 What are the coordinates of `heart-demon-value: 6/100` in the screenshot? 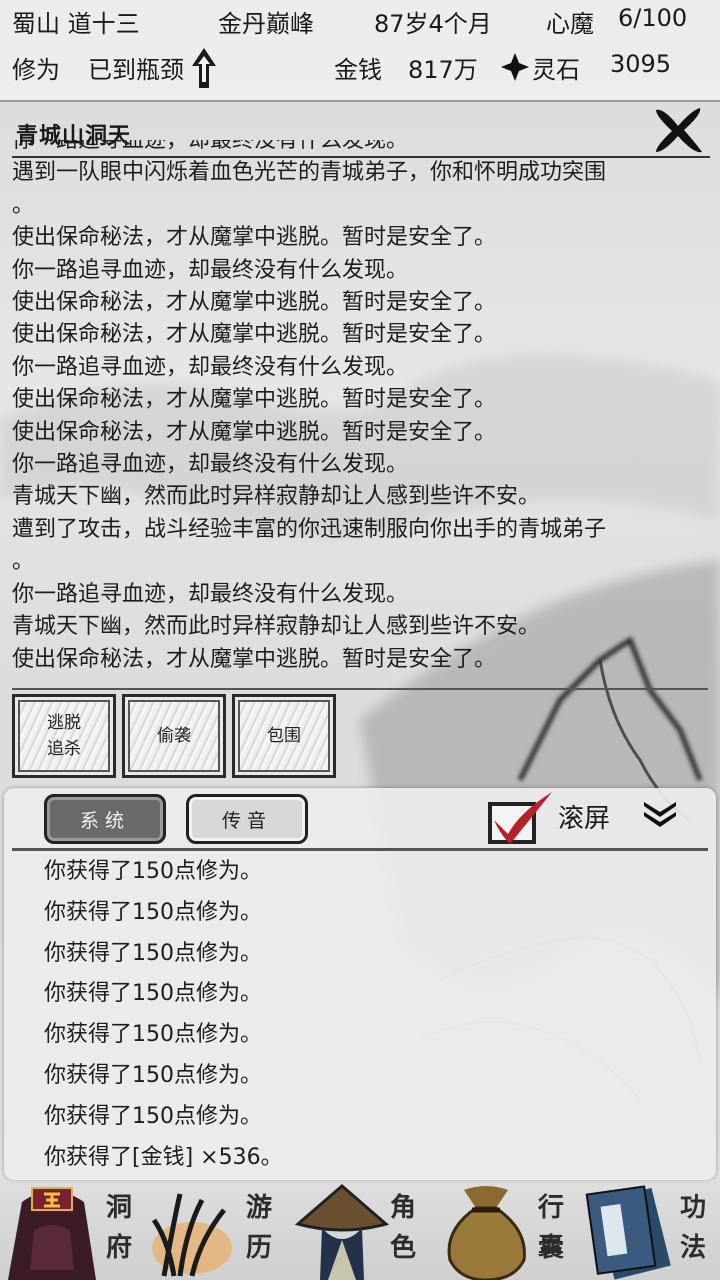 It's located at (653, 18).